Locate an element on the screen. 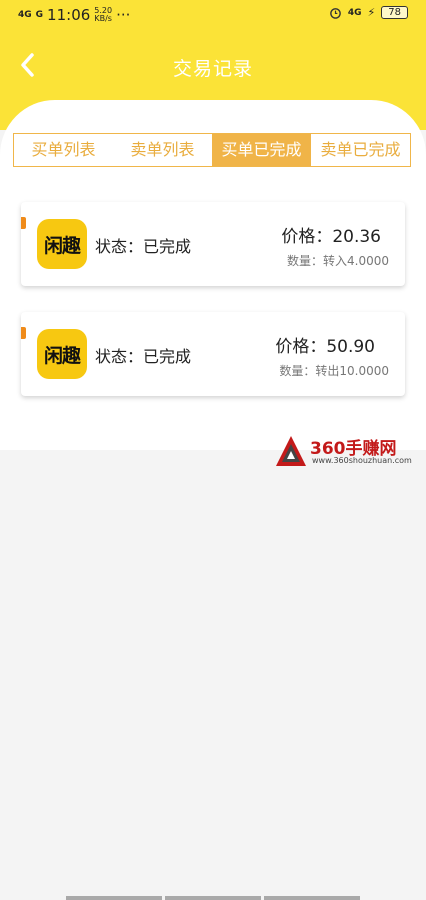  signal-icon-2: G is located at coordinates (39, 14).